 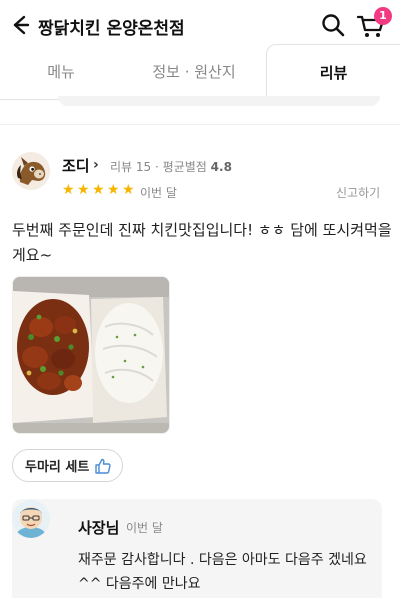 I want to click on review-date: 이번 달, so click(x=158, y=193).